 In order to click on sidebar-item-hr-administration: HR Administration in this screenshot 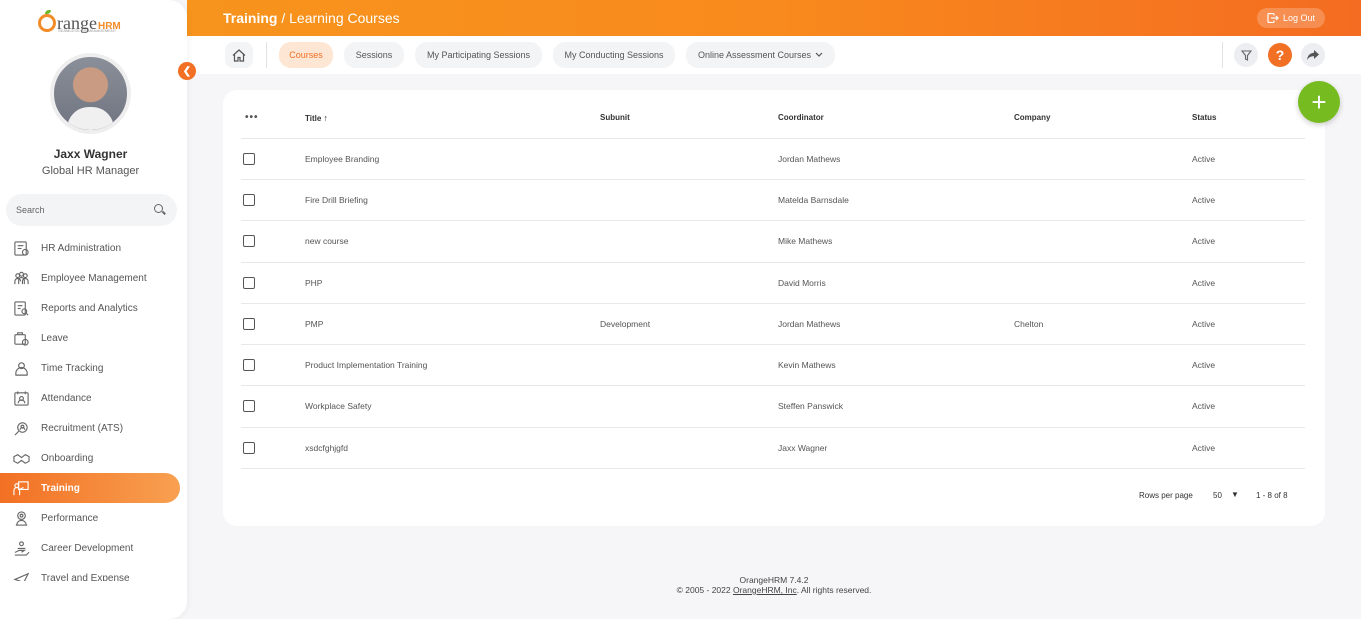, I will do `click(93, 248)`.